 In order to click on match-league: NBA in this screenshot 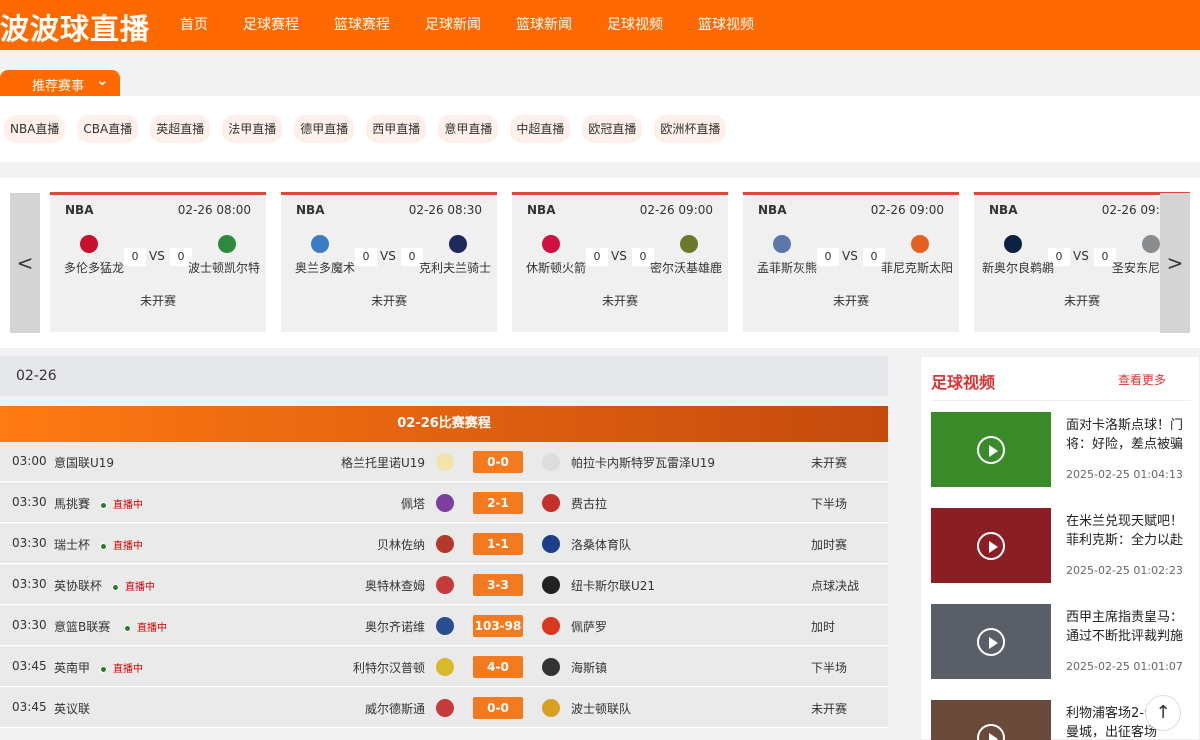, I will do `click(79, 210)`.